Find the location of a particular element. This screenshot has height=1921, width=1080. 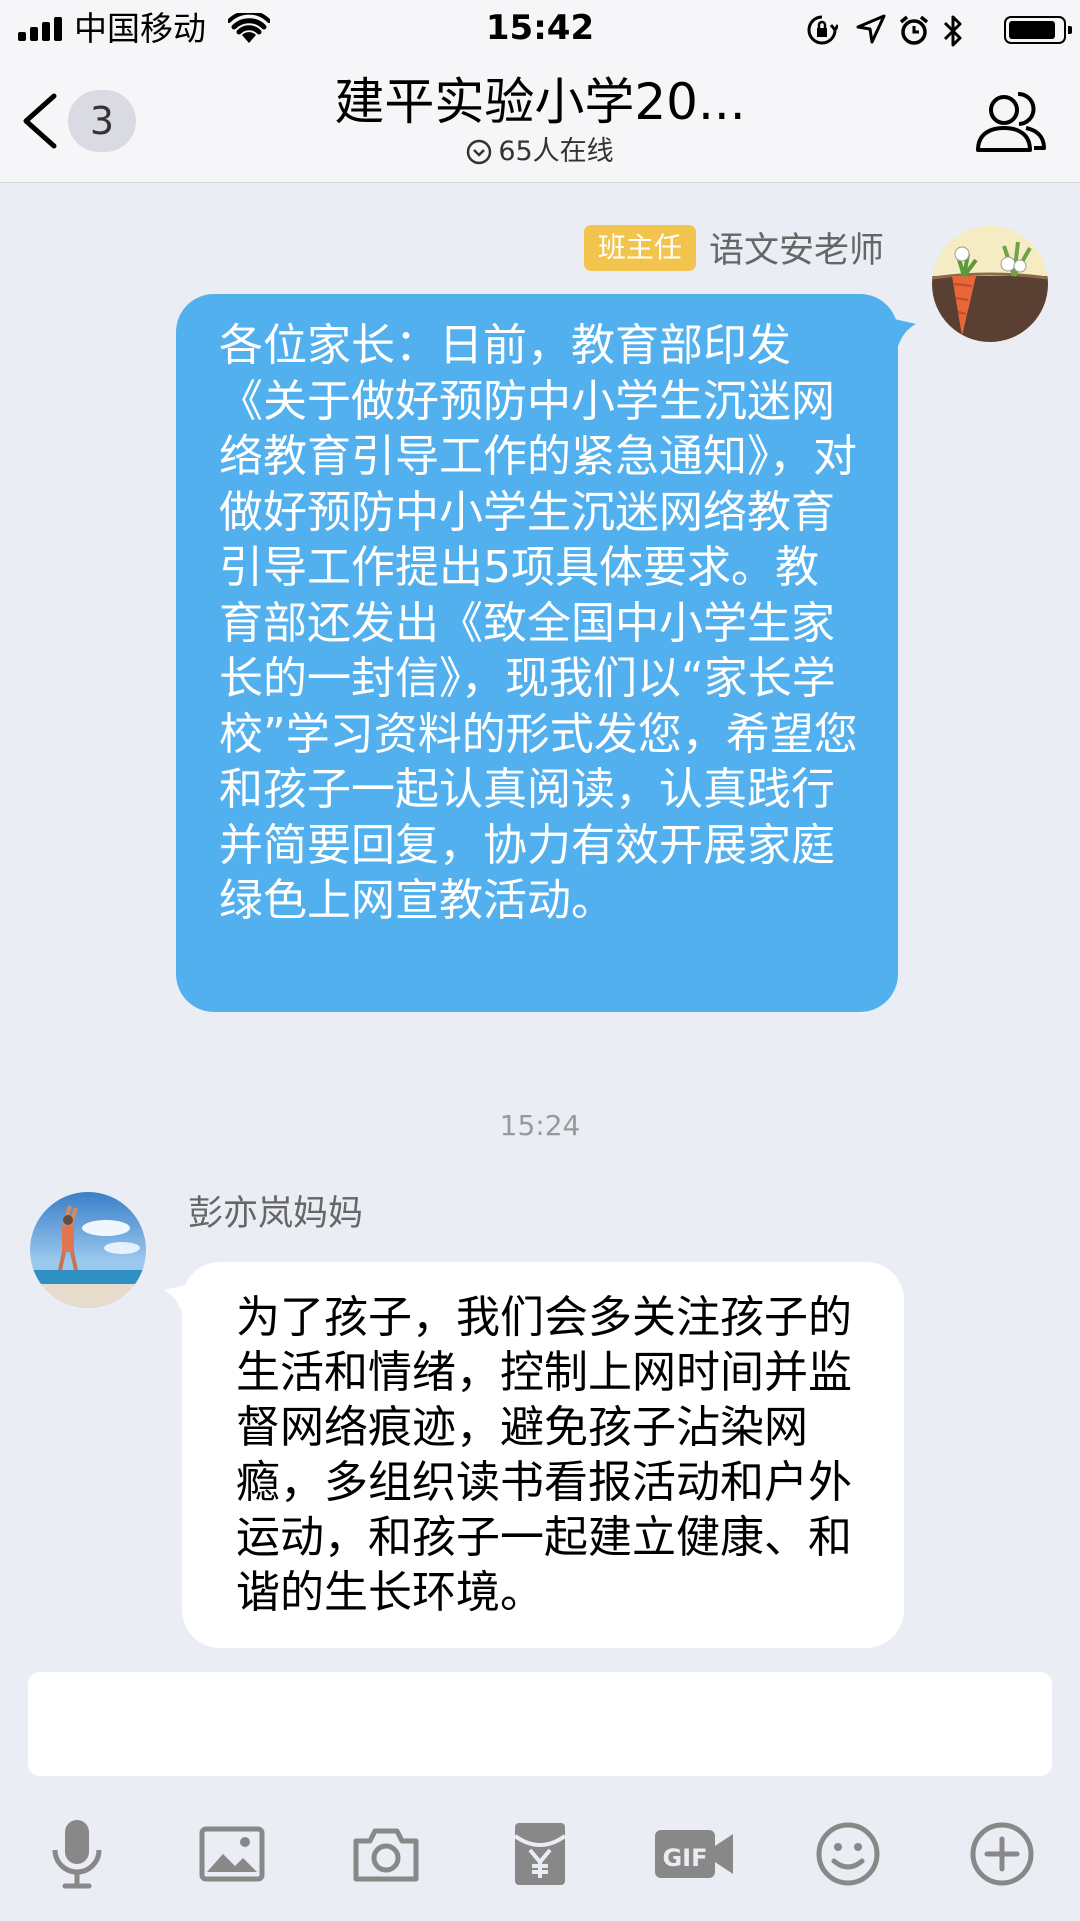

red-packet-button is located at coordinates (540, 1854).